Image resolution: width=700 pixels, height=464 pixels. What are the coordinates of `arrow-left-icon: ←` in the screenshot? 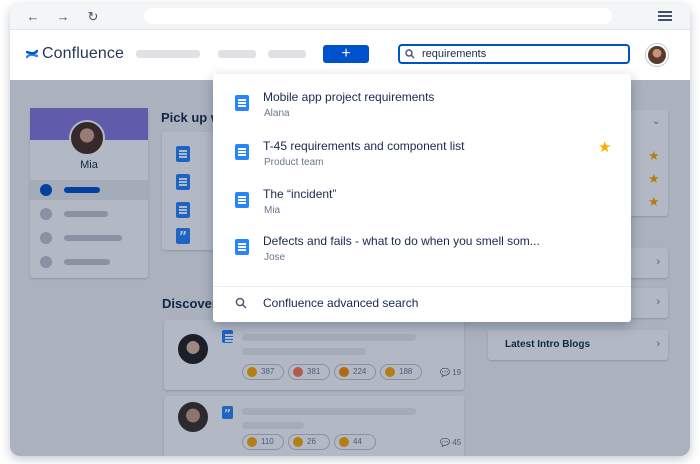 It's located at (33, 17).